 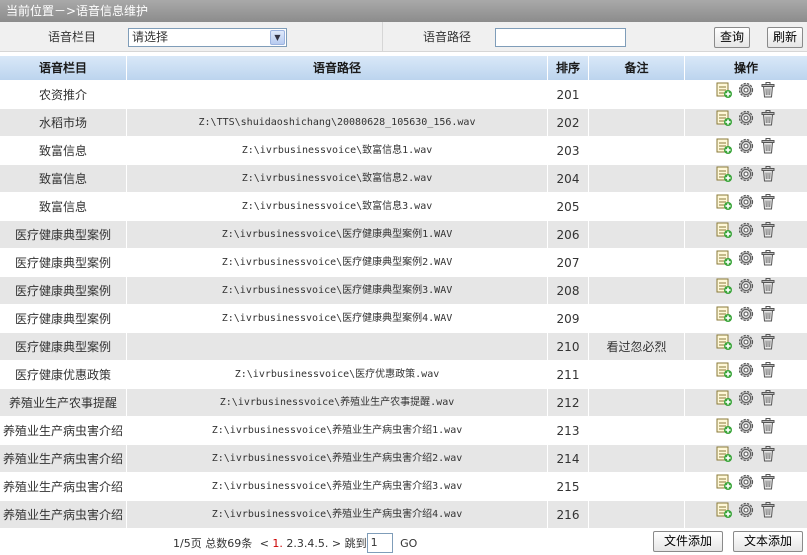 What do you see at coordinates (568, 68) in the screenshot?
I see `header-order: 排序` at bounding box center [568, 68].